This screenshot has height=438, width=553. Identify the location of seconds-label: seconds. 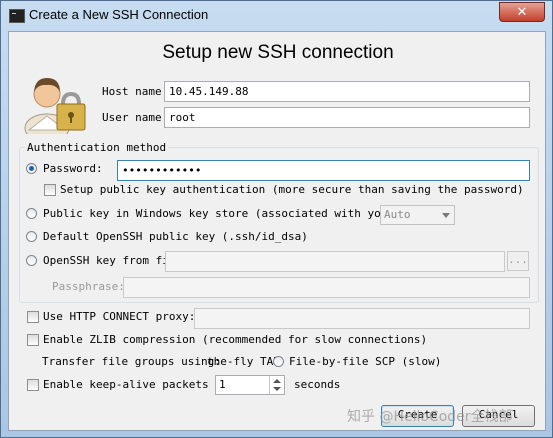
(317, 384).